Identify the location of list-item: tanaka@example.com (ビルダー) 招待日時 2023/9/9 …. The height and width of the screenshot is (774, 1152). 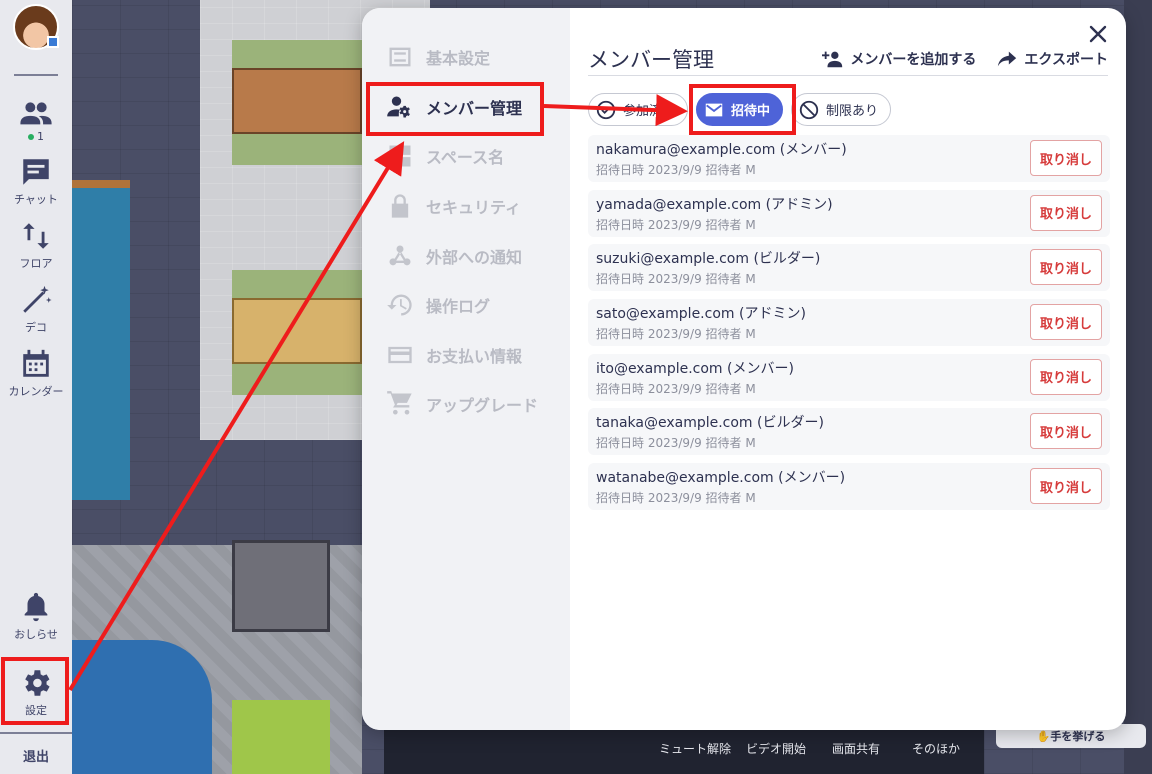
(849, 432).